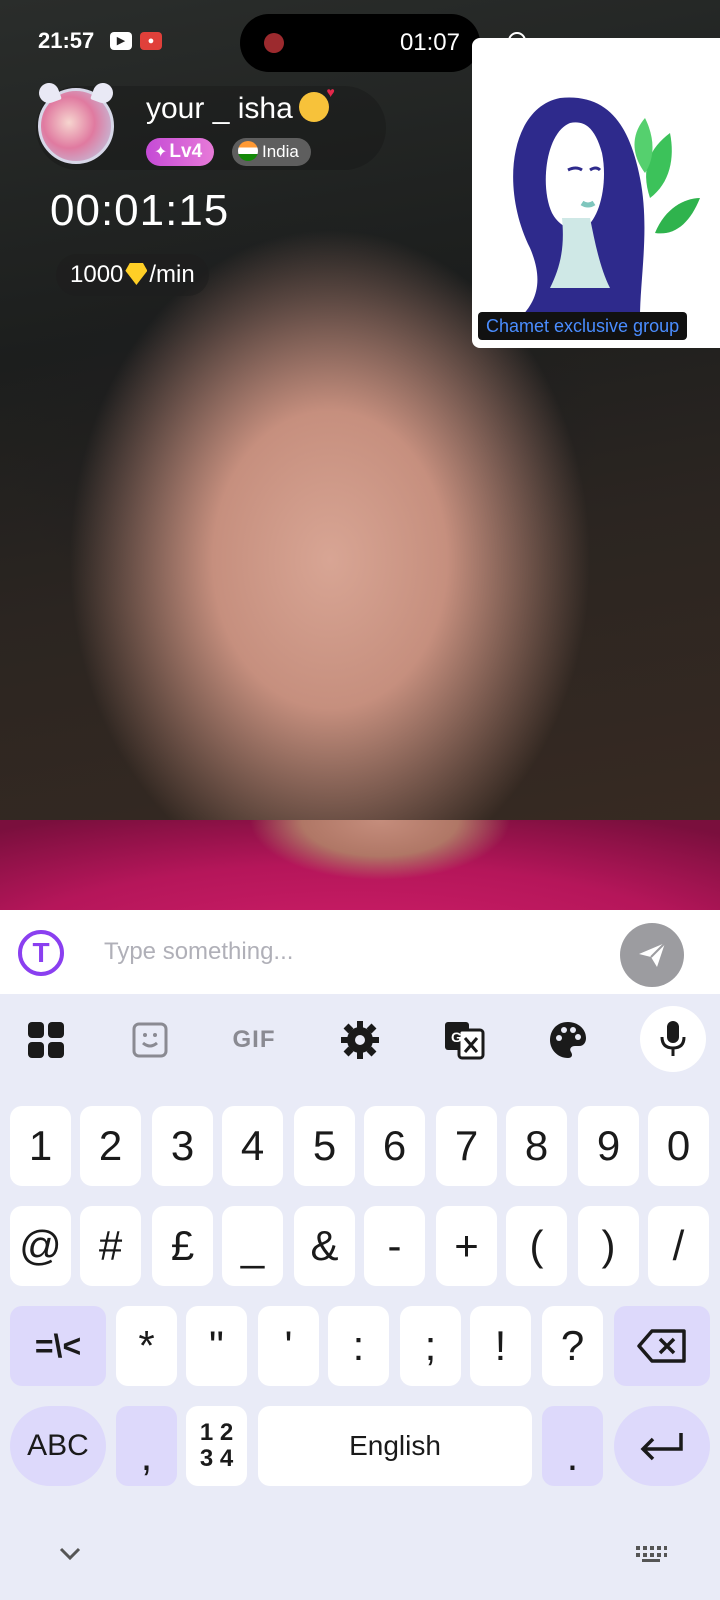 Image resolution: width=720 pixels, height=1600 pixels. I want to click on backspace-key, so click(662, 1346).